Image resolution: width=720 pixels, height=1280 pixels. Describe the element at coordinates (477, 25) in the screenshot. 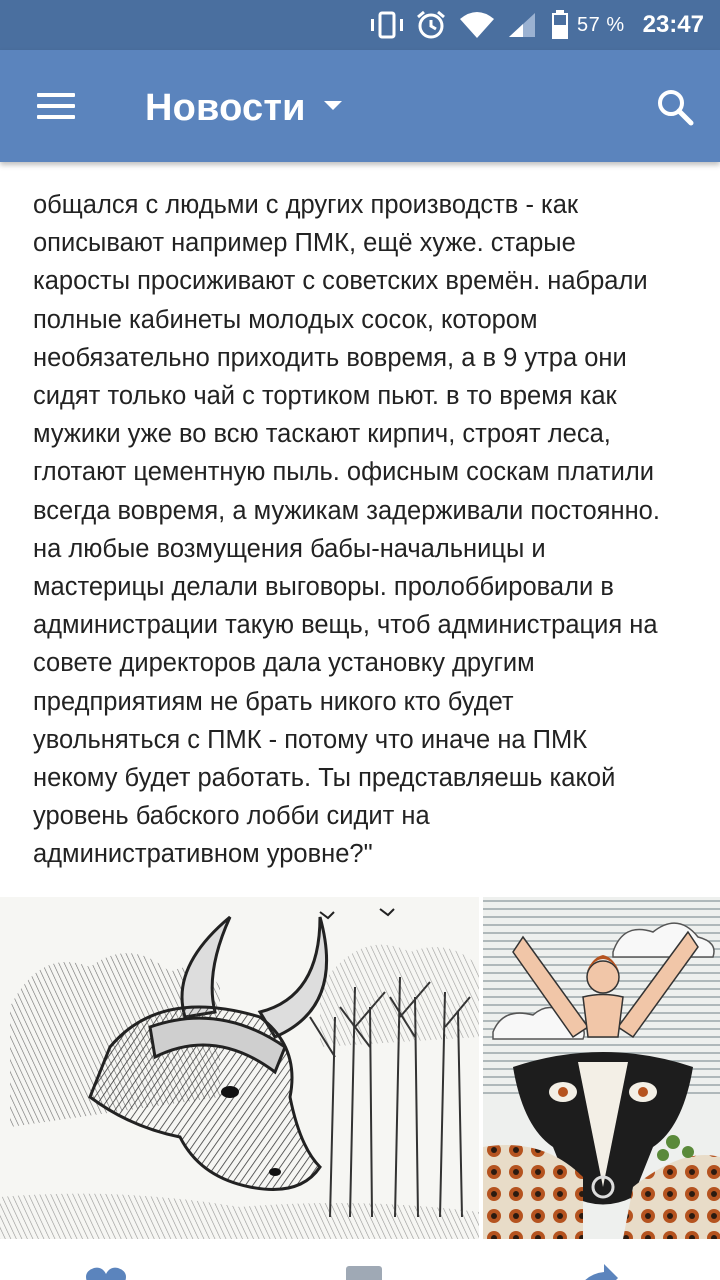

I see `wifi-icon` at that location.